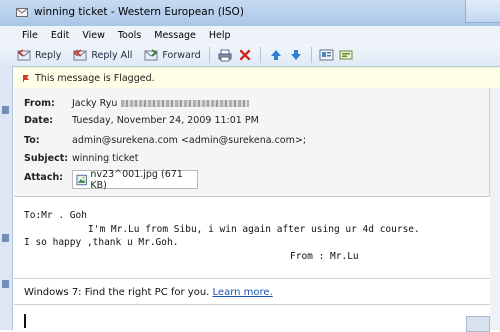 This screenshot has width=500, height=332. I want to click on menu-file: File, so click(30, 35).